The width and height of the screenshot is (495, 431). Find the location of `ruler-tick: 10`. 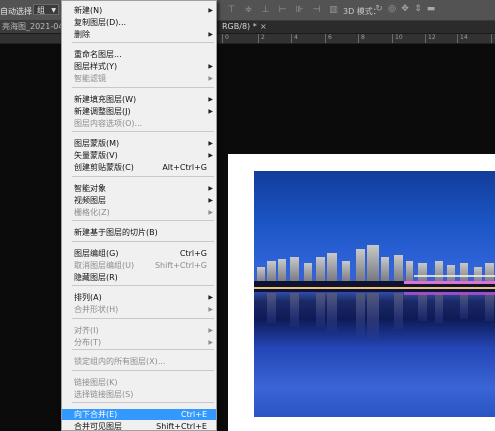

ruler-tick: 10 is located at coordinates (397, 38).